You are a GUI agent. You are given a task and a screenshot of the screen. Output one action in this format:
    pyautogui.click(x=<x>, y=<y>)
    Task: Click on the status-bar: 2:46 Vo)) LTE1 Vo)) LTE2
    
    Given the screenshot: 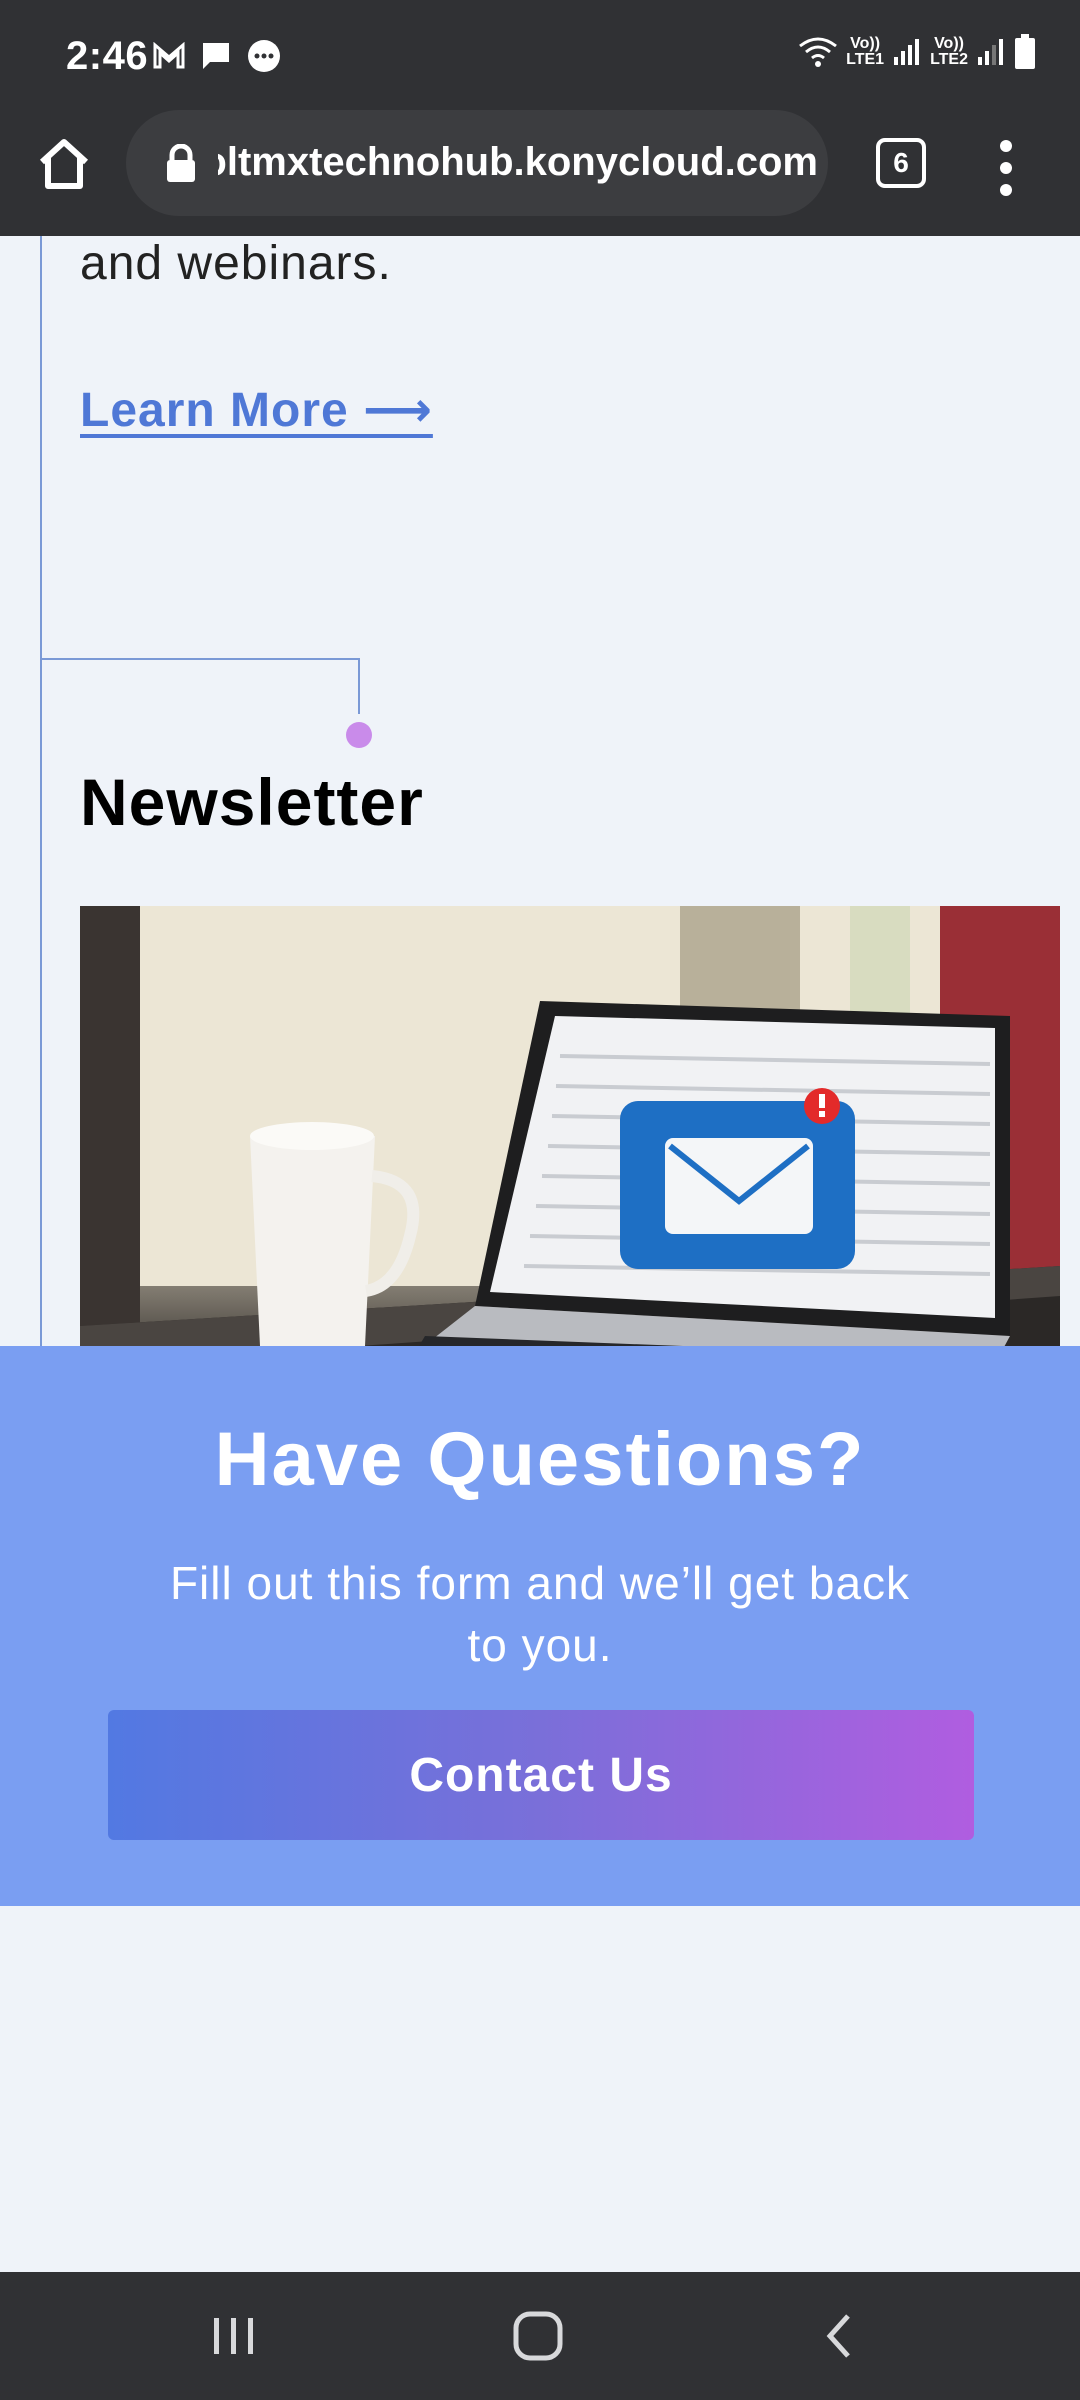 What is the action you would take?
    pyautogui.click(x=540, y=55)
    